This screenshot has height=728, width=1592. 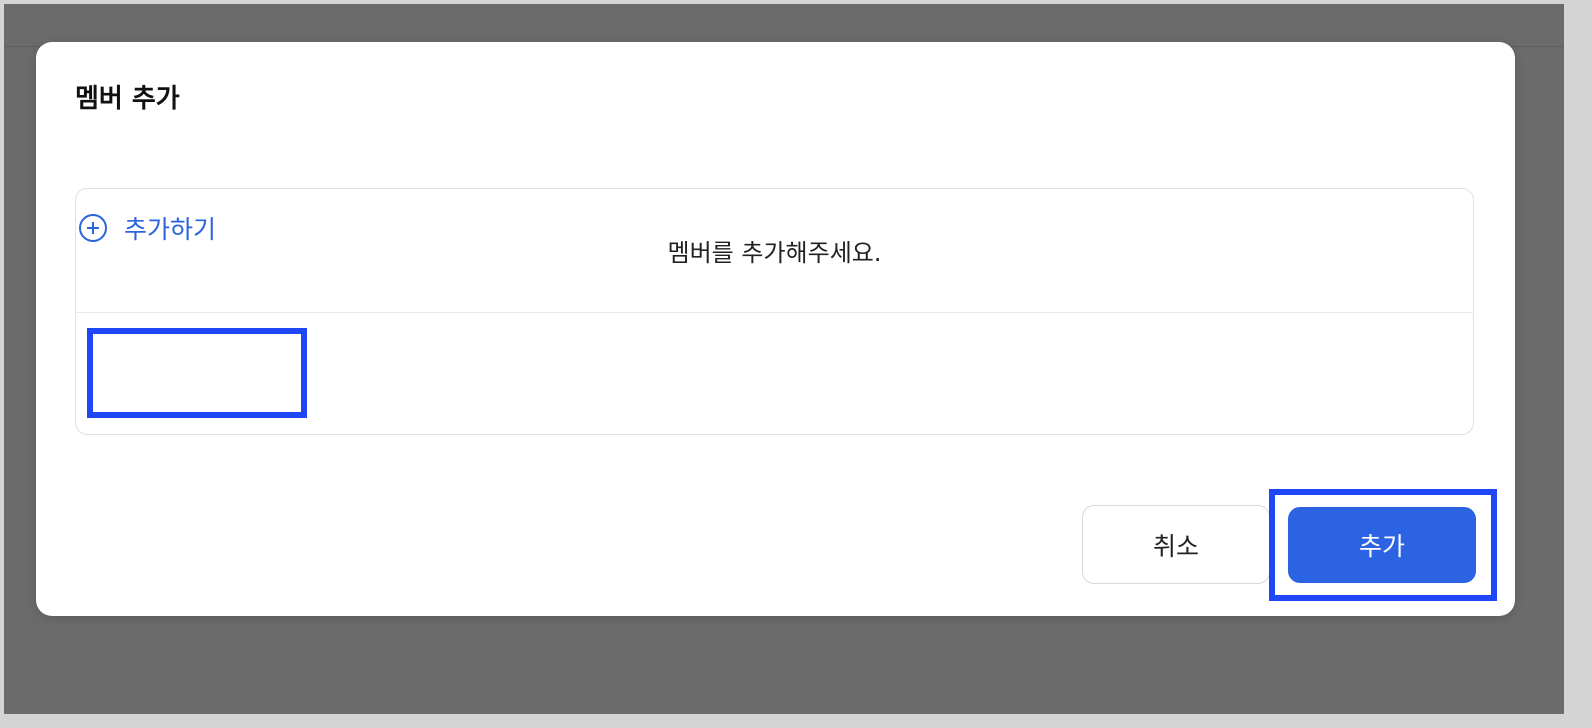 I want to click on add-member-label: 추가하기, so click(x=170, y=229).